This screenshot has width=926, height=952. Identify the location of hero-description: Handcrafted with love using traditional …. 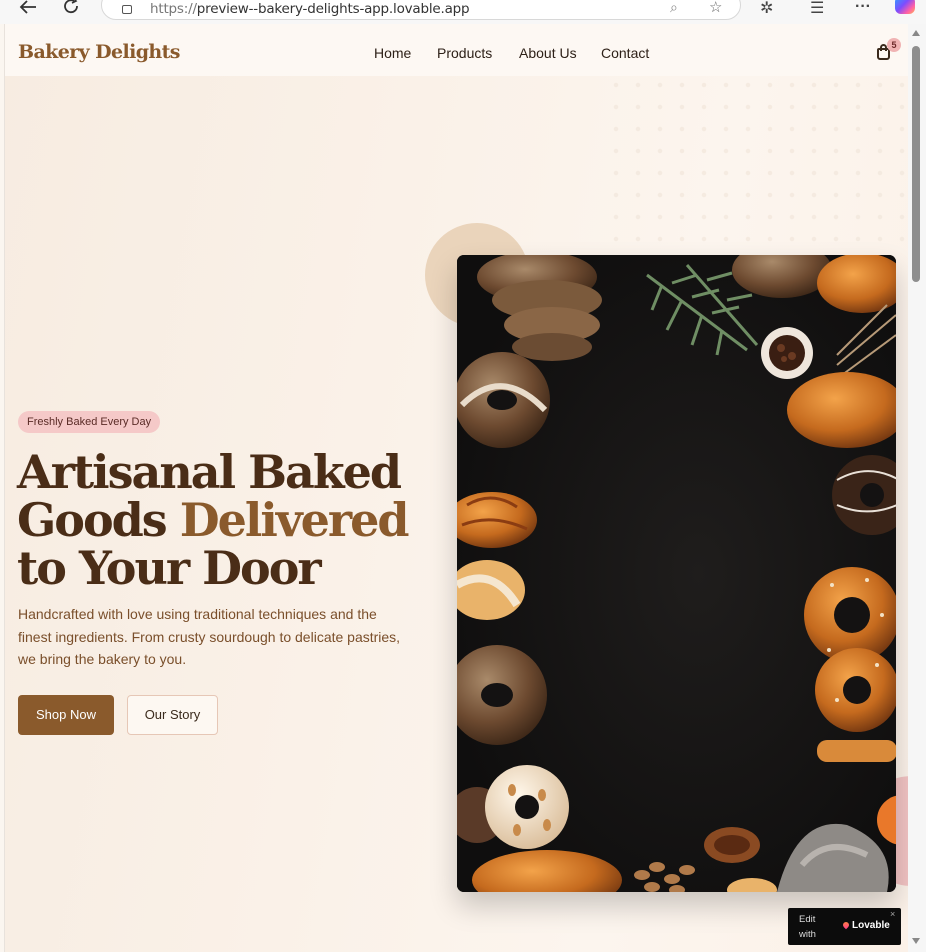
(209, 636).